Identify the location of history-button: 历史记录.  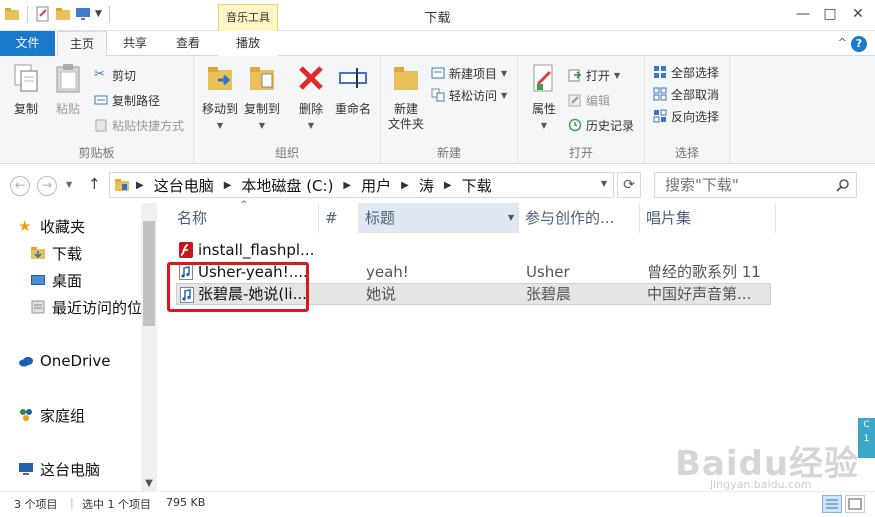
(601, 125).